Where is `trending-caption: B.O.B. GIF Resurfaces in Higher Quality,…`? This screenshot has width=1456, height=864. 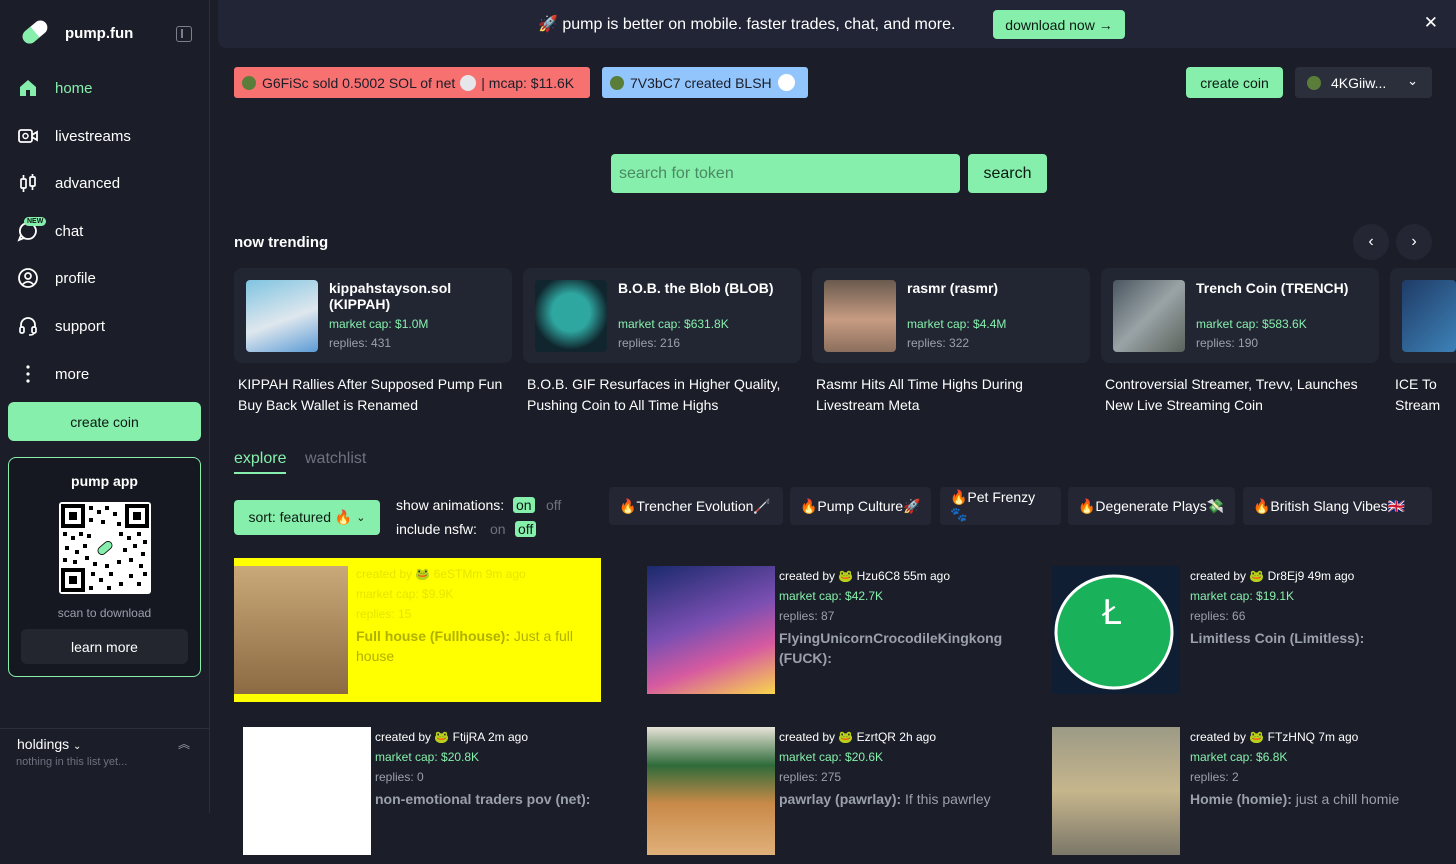 trending-caption: B.O.B. GIF Resurfaces in Higher Quality,… is located at coordinates (662, 395).